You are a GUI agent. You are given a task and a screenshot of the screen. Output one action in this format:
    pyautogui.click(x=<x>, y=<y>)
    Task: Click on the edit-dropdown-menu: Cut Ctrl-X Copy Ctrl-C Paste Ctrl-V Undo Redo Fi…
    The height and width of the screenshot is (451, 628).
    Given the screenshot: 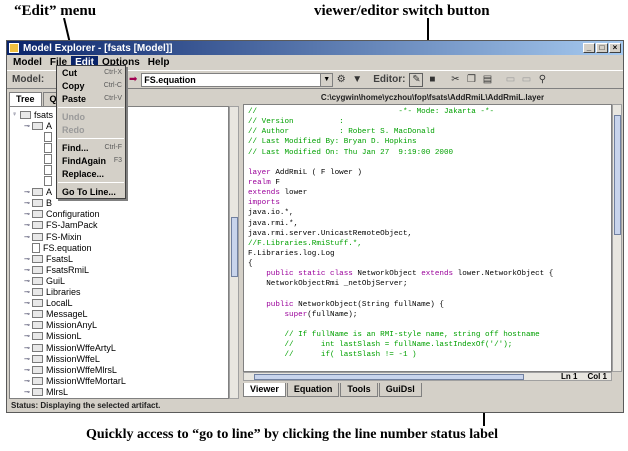 What is the action you would take?
    pyautogui.click(x=91, y=132)
    